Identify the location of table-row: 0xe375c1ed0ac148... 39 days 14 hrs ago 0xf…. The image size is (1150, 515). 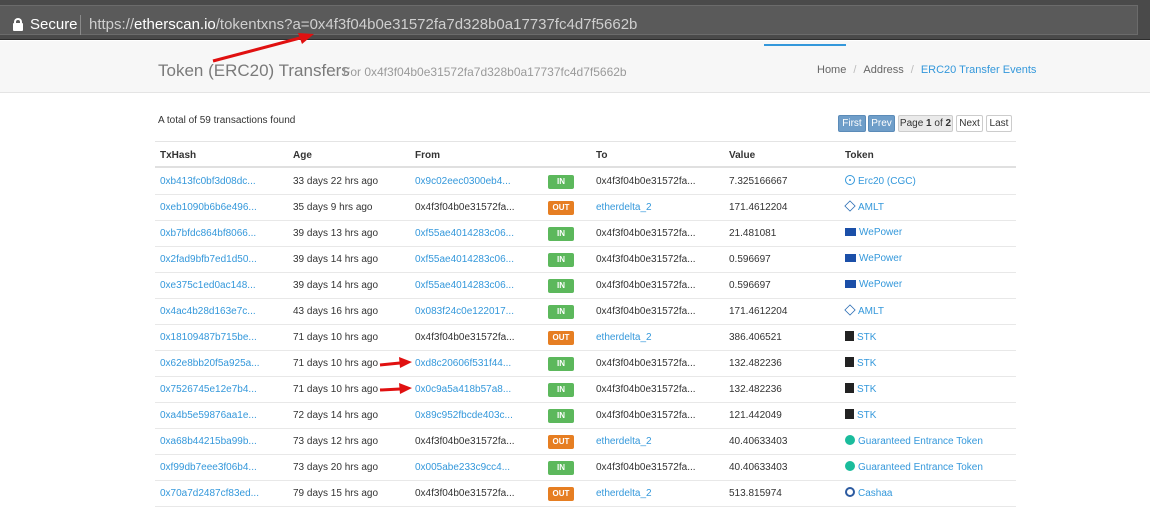
(585, 286).